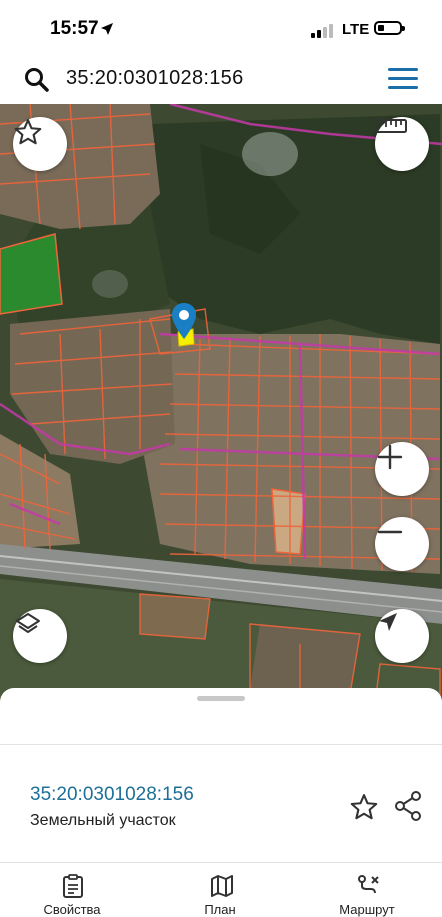 This screenshot has height=917, width=442. What do you see at coordinates (402, 636) in the screenshot?
I see `my-location-button` at bounding box center [402, 636].